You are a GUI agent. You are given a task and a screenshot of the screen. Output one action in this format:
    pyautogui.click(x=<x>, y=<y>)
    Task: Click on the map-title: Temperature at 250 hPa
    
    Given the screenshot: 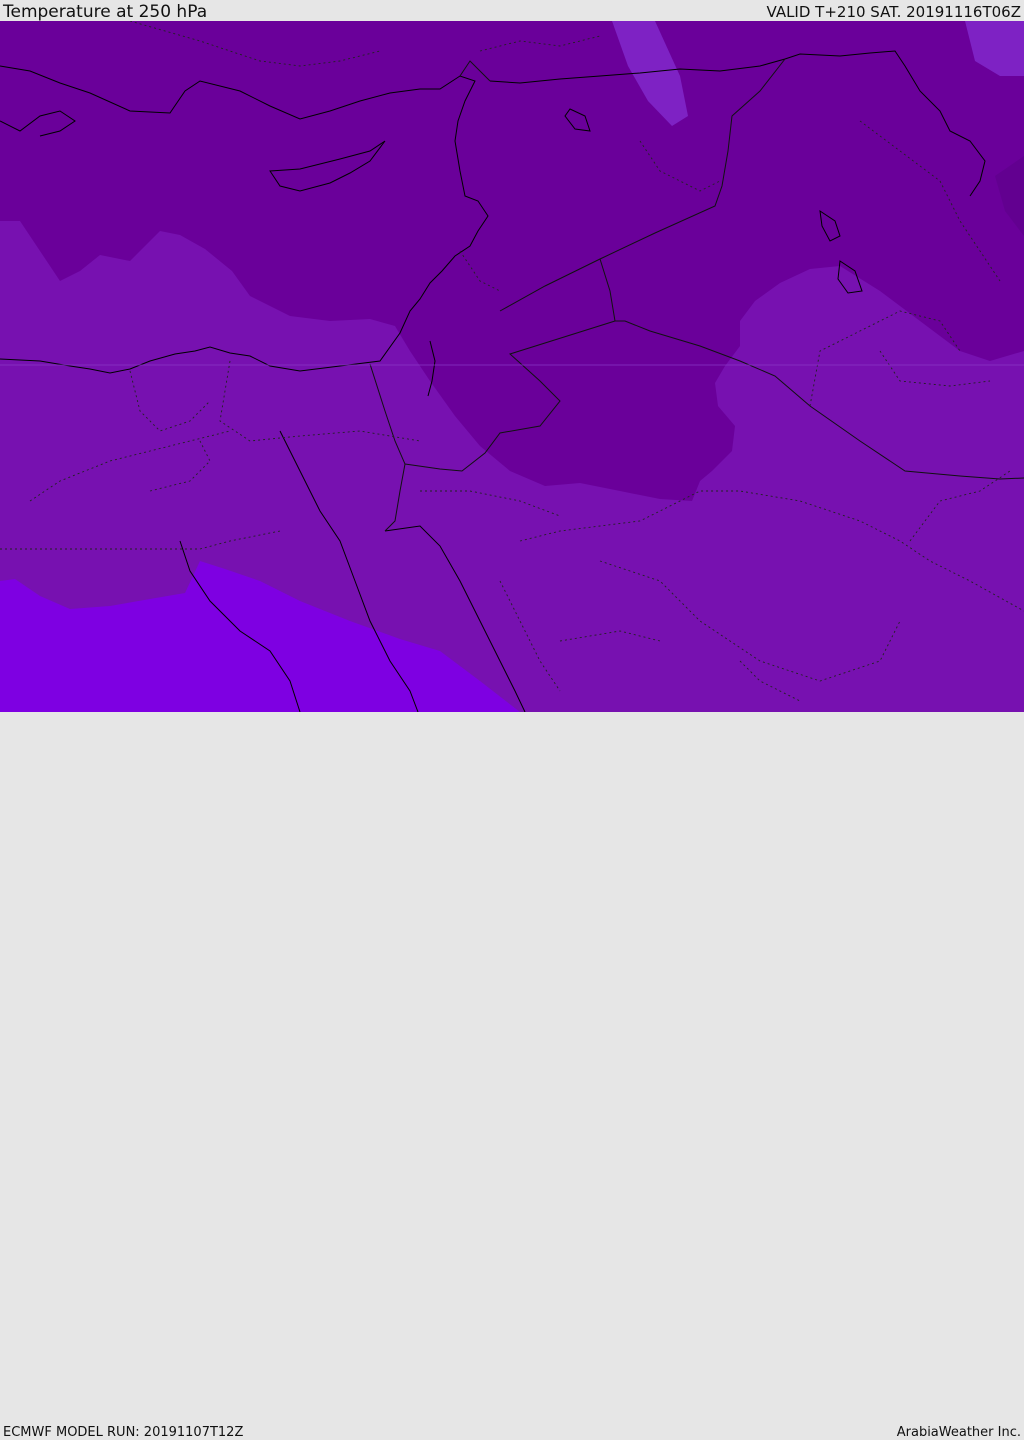 What is the action you would take?
    pyautogui.click(x=105, y=12)
    